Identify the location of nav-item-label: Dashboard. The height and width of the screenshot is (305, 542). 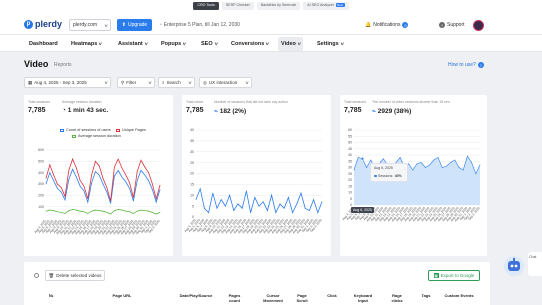
(43, 43).